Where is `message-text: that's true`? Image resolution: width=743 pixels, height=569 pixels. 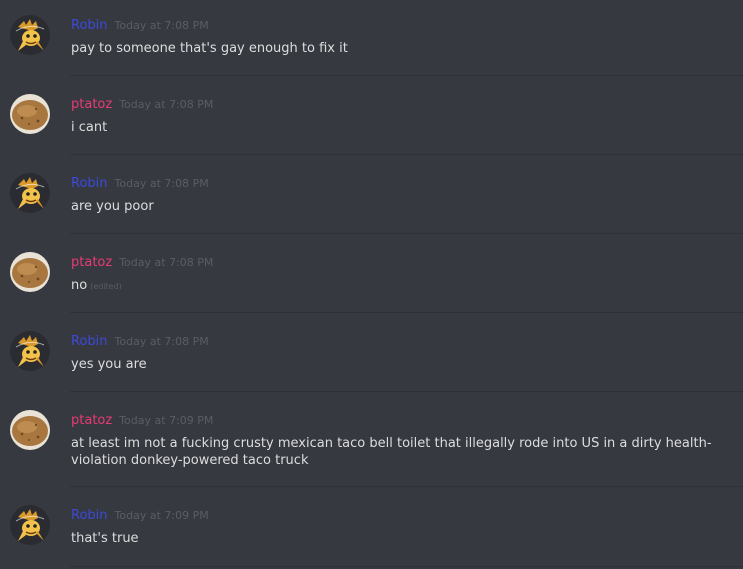 message-text: that's true is located at coordinates (105, 538).